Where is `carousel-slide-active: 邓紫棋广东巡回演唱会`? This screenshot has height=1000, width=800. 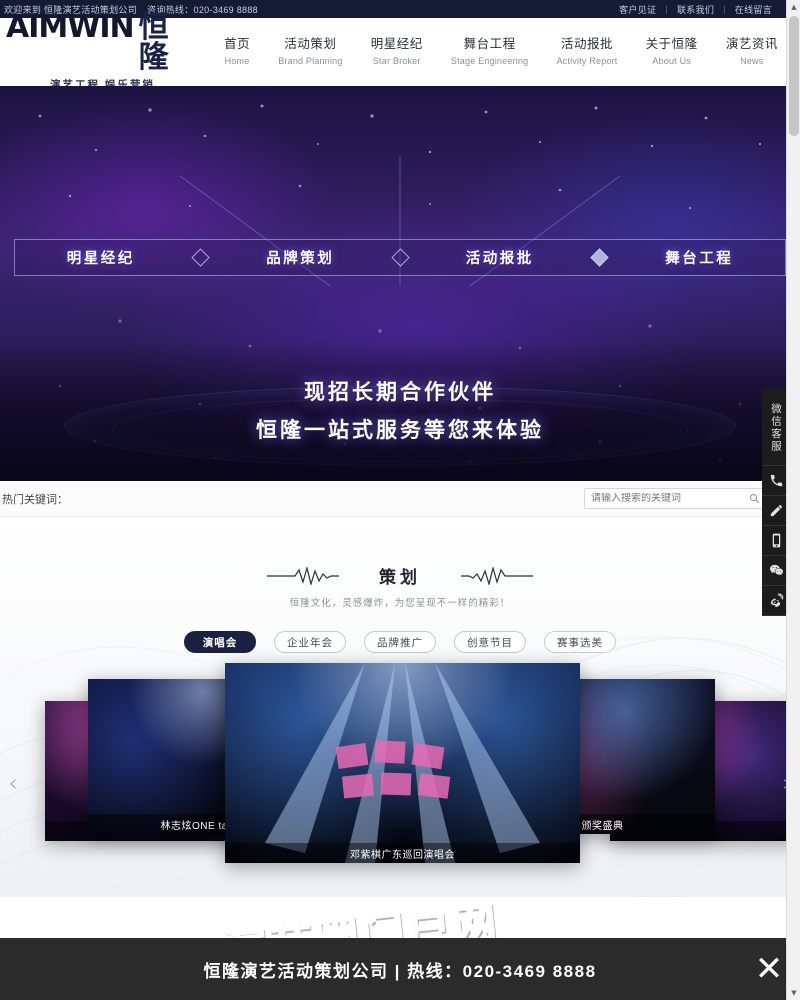 carousel-slide-active: 邓紫棋广东巡回演唱会 is located at coordinates (402, 763).